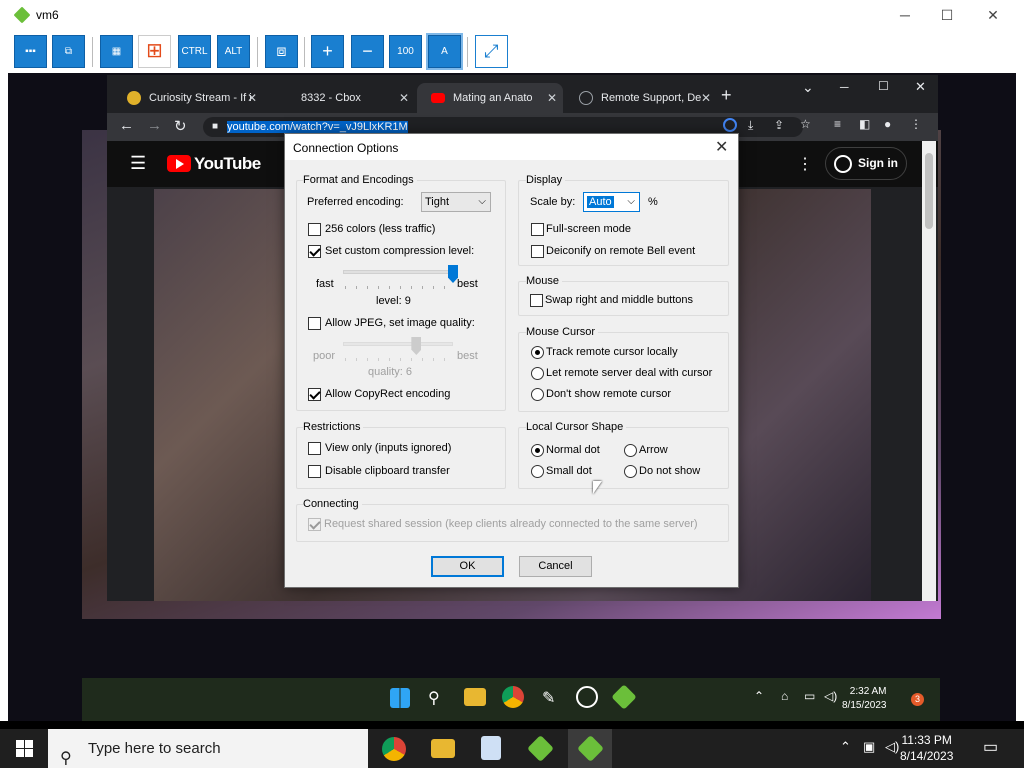  What do you see at coordinates (536, 300) in the screenshot?
I see `swap-buttons-checkbox` at bounding box center [536, 300].